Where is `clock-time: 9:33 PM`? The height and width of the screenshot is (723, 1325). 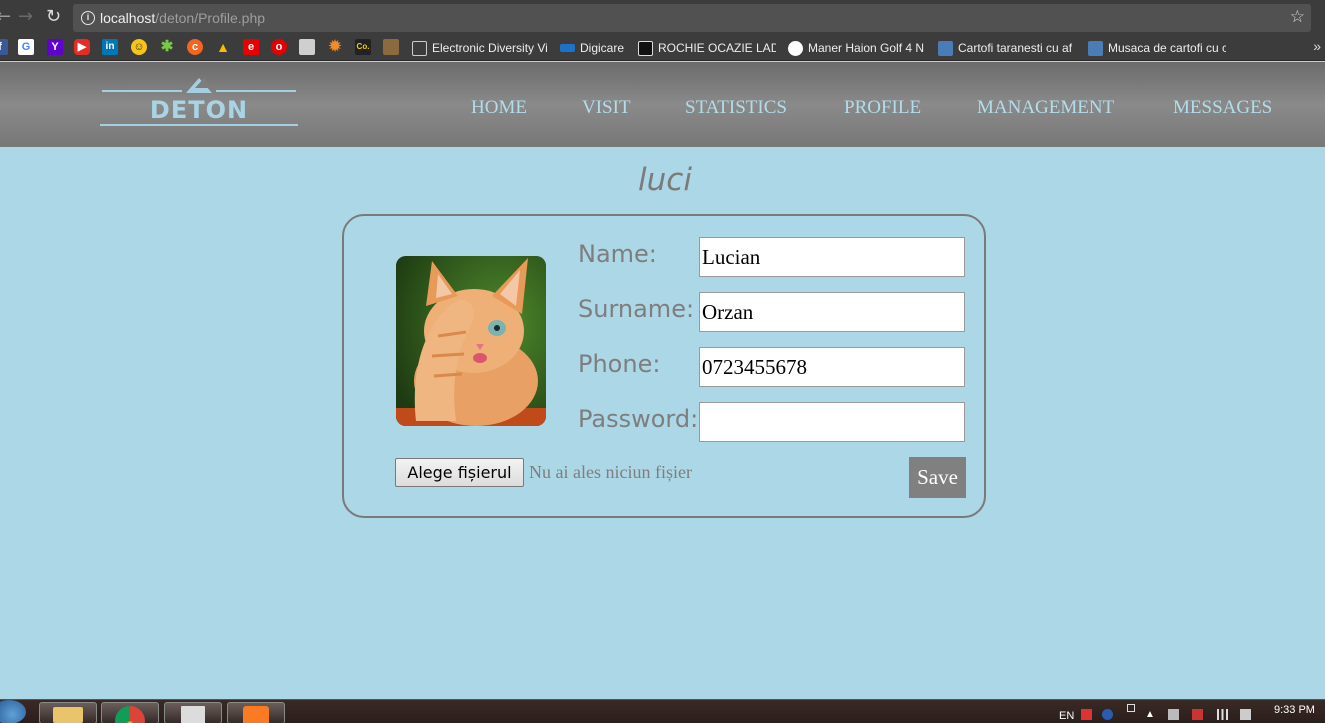
clock-time: 9:33 PM is located at coordinates (1294, 710).